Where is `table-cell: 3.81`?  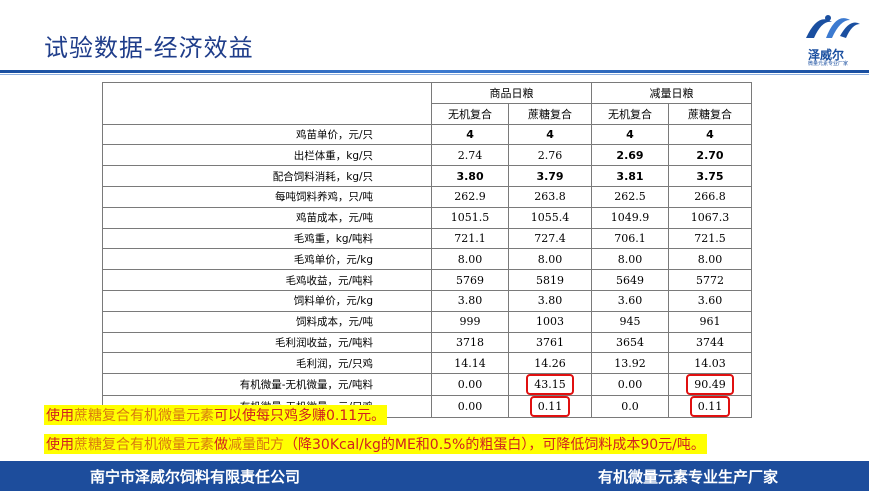 table-cell: 3.81 is located at coordinates (630, 176).